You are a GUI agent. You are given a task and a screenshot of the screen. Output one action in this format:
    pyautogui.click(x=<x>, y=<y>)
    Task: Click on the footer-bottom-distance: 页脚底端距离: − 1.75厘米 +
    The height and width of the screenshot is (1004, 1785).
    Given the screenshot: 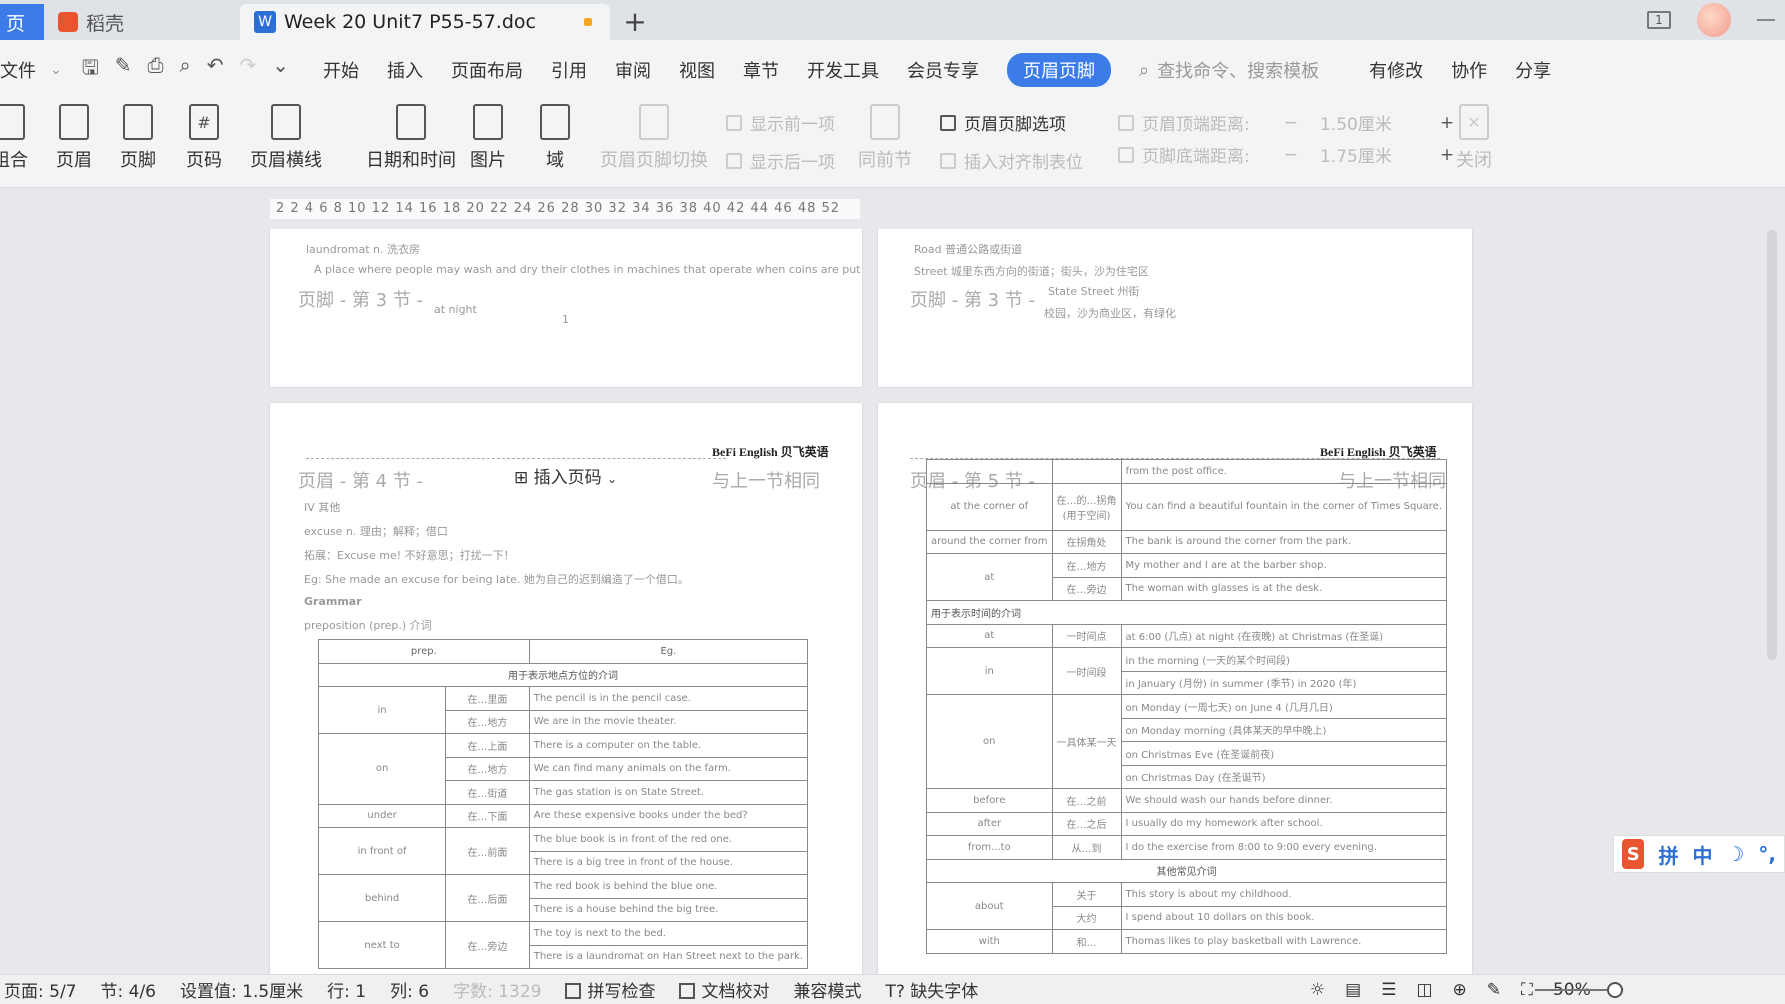 What is the action you would take?
    pyautogui.click(x=1286, y=154)
    